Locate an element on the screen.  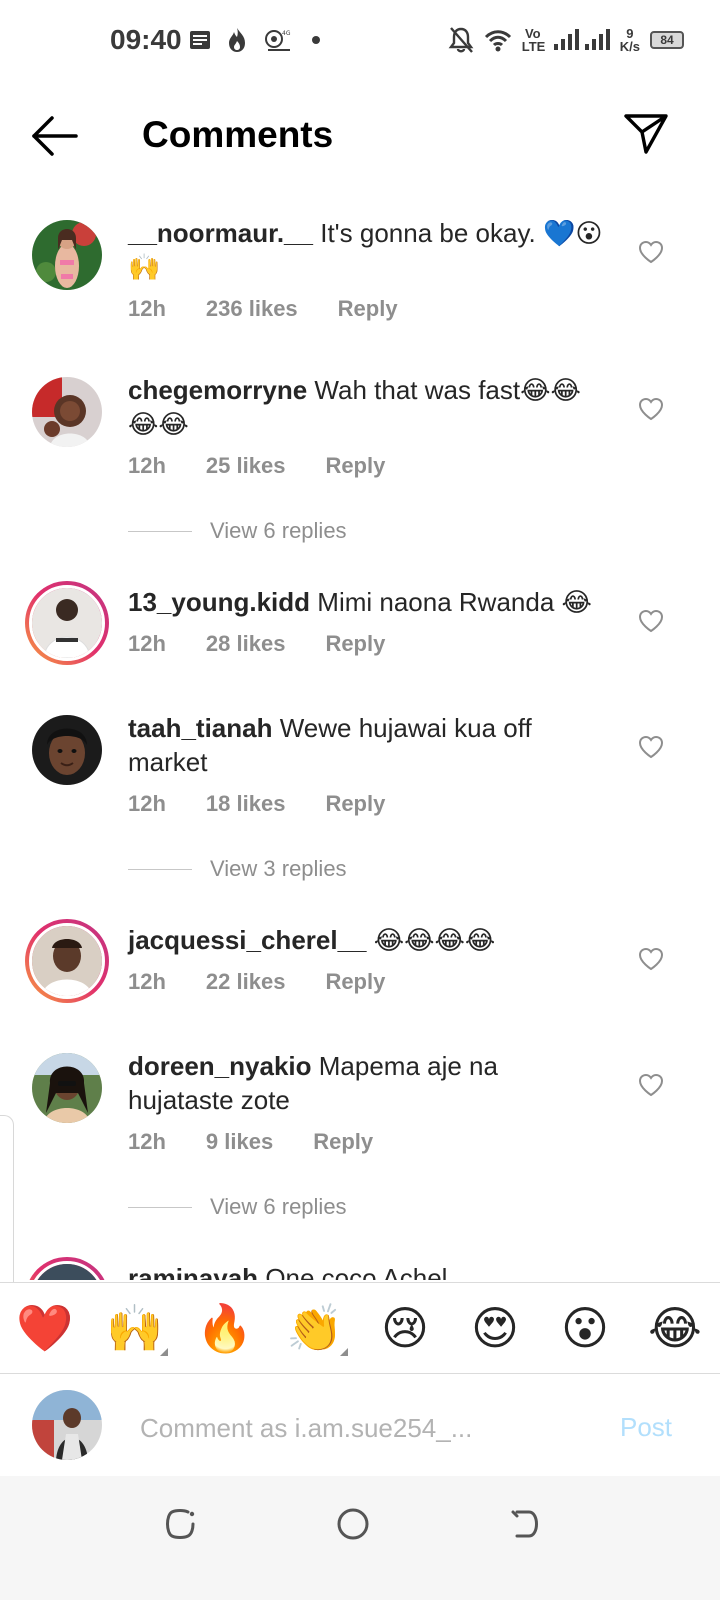
back-nav-icon is located at coordinates (525, 1524).